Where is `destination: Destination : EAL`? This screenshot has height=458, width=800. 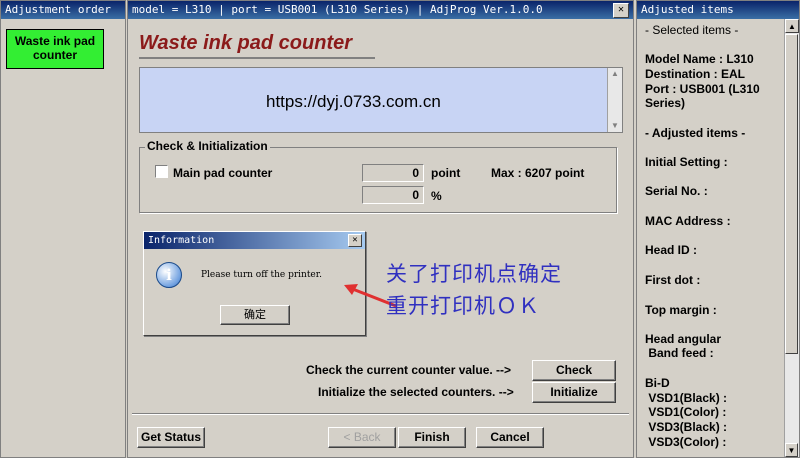
destination: Destination : EAL is located at coordinates (695, 74).